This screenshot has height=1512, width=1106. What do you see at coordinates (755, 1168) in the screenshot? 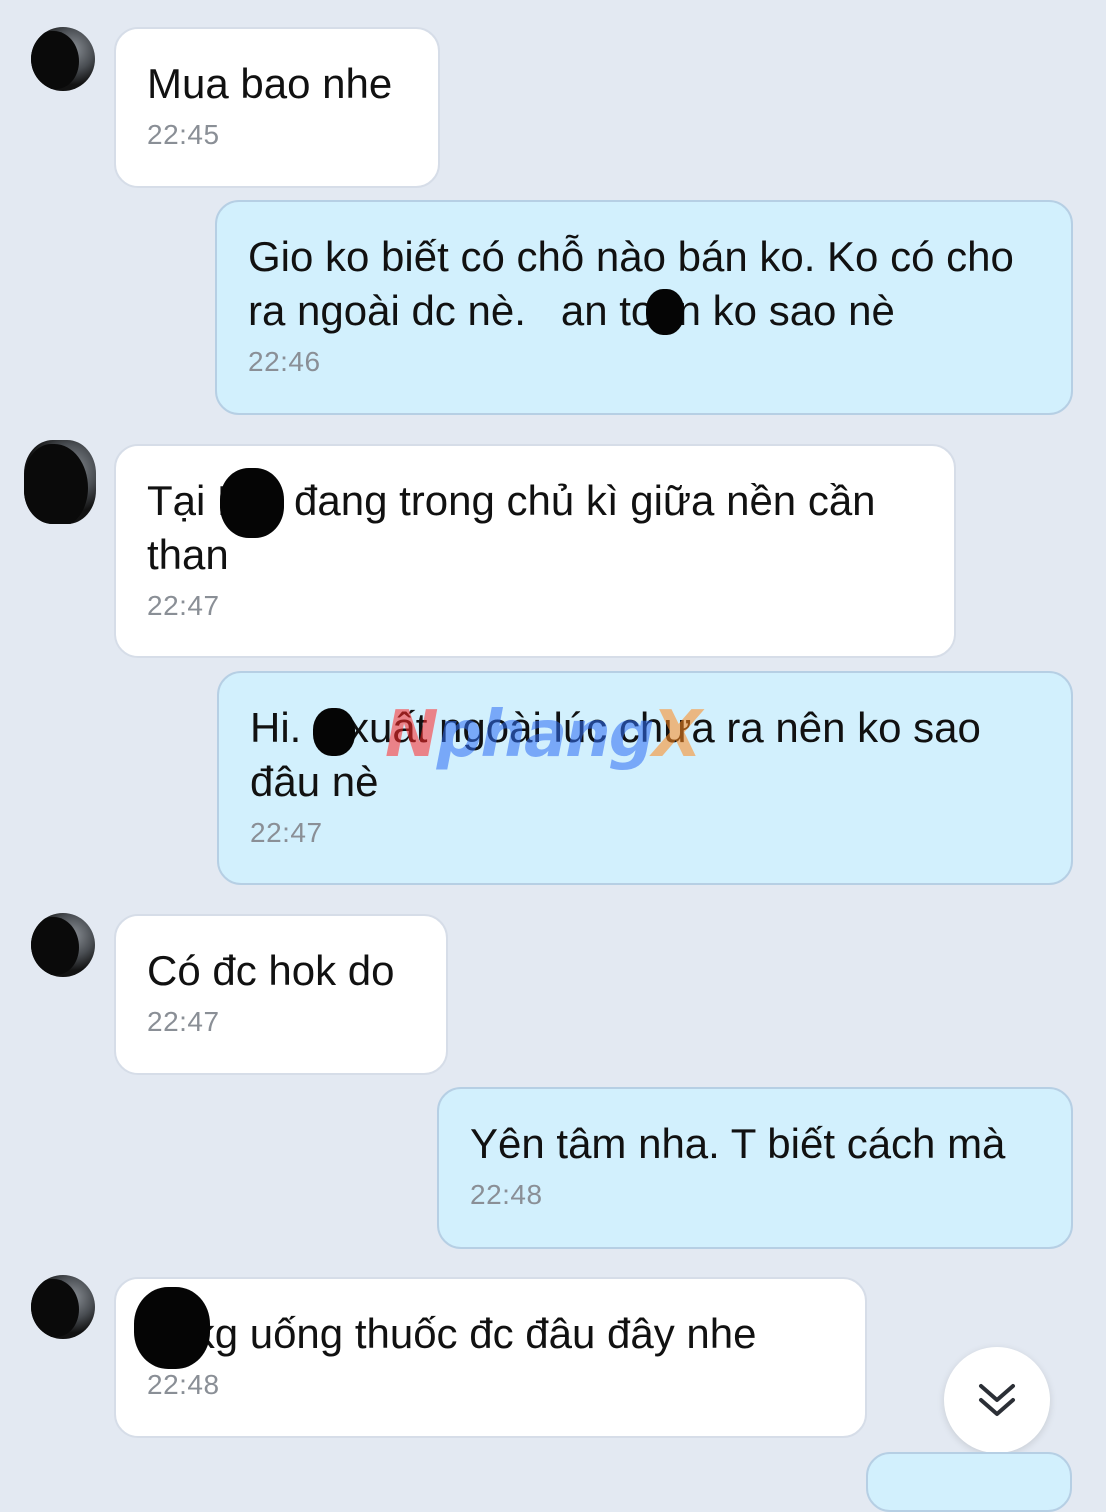
I see `message-bubble-outgoing: Yên tâm nha. T biết cách mà 22:48` at bounding box center [755, 1168].